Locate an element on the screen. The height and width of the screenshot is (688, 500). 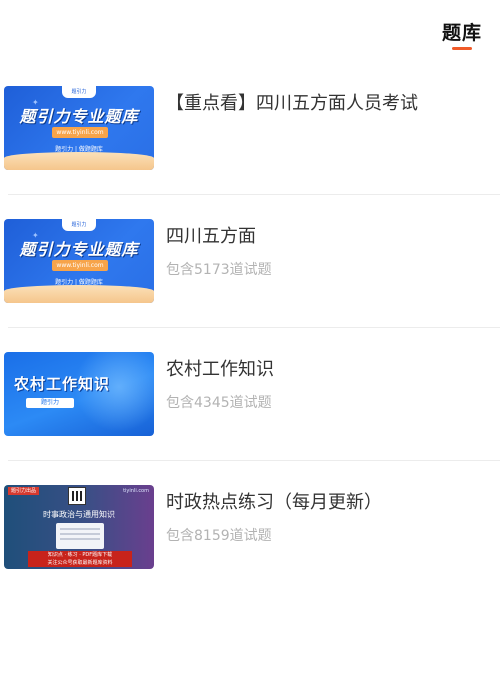
thumbnail-banner: 知识点 · 练习 · PDF题库下载 关注公众号获取最新题库资料 is located at coordinates (80, 559).